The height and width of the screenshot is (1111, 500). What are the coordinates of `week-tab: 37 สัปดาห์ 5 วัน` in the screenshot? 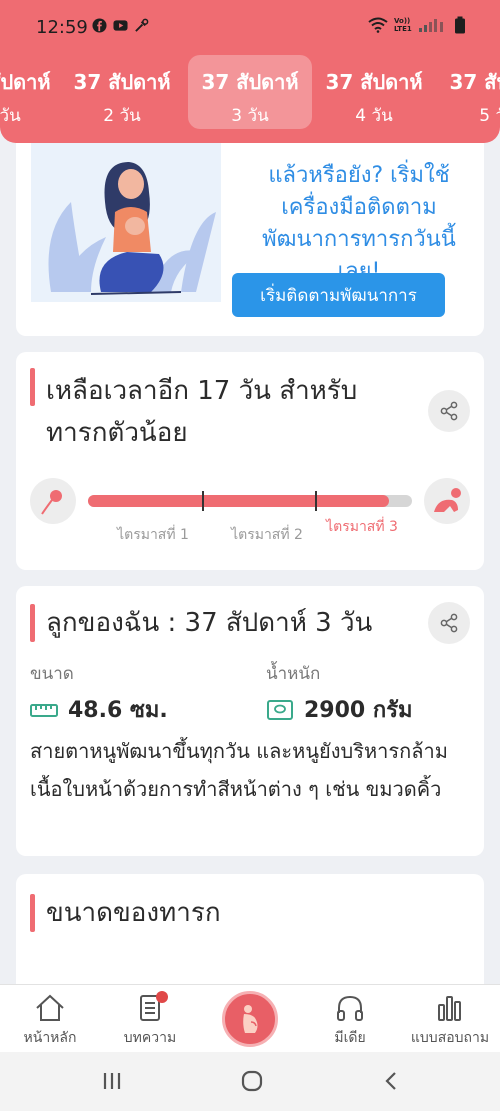 It's located at (468, 92).